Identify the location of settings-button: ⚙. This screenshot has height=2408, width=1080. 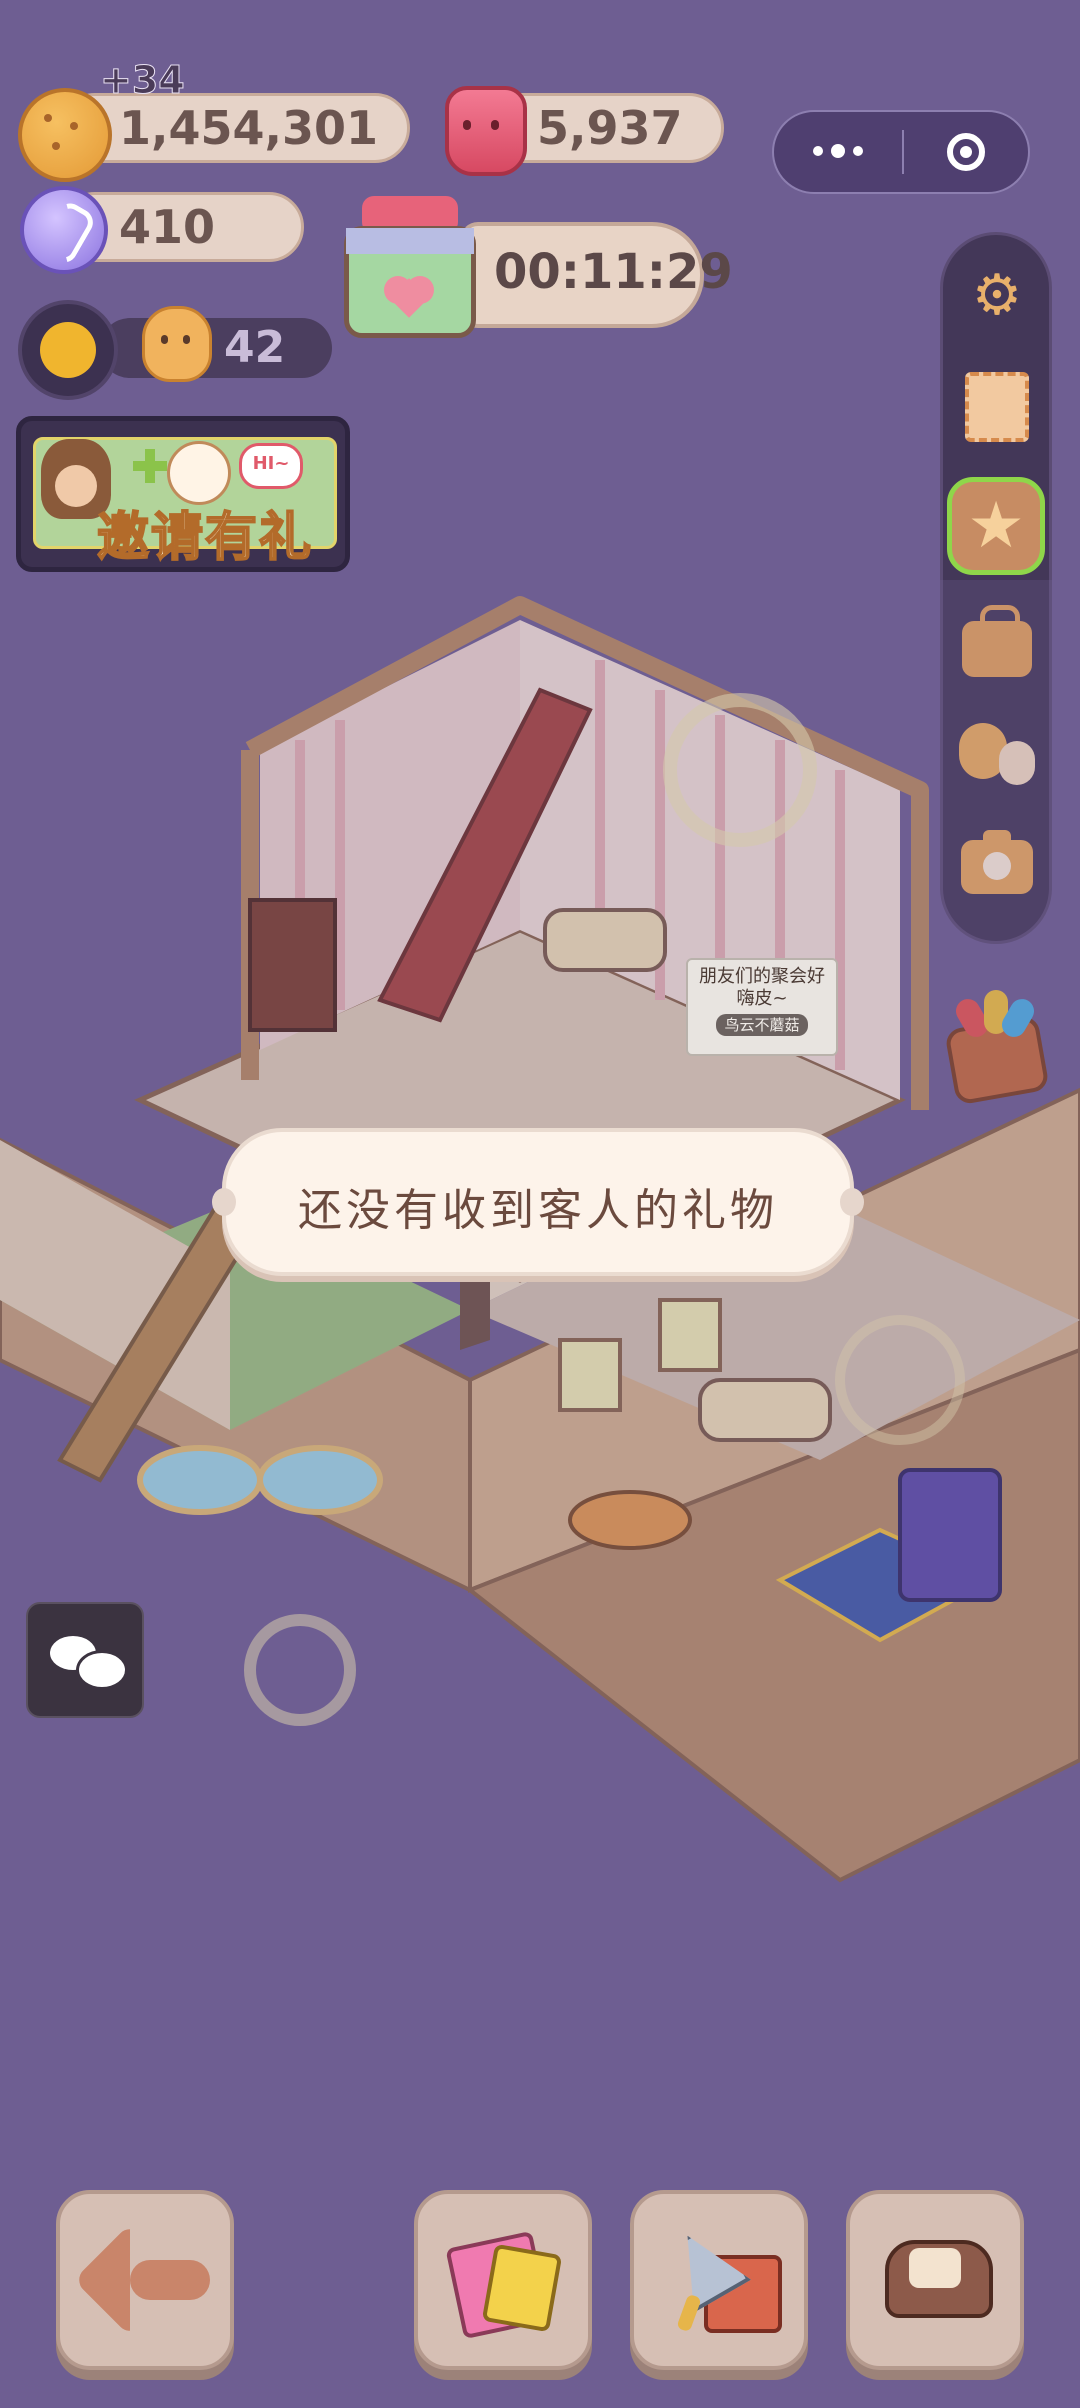
(997, 295).